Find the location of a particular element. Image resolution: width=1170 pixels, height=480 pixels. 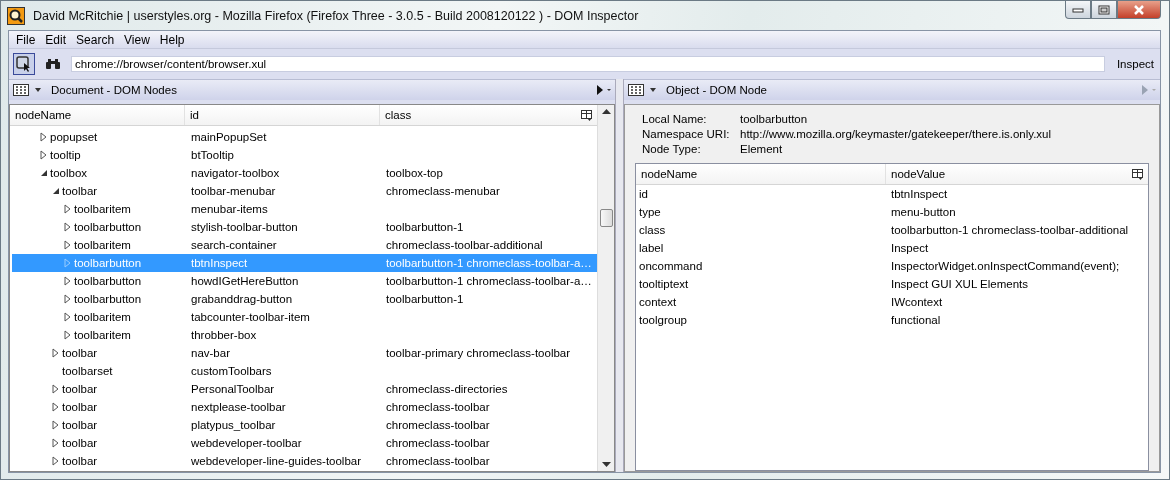

node-class: toolbarbutton-1 is located at coordinates (425, 299).